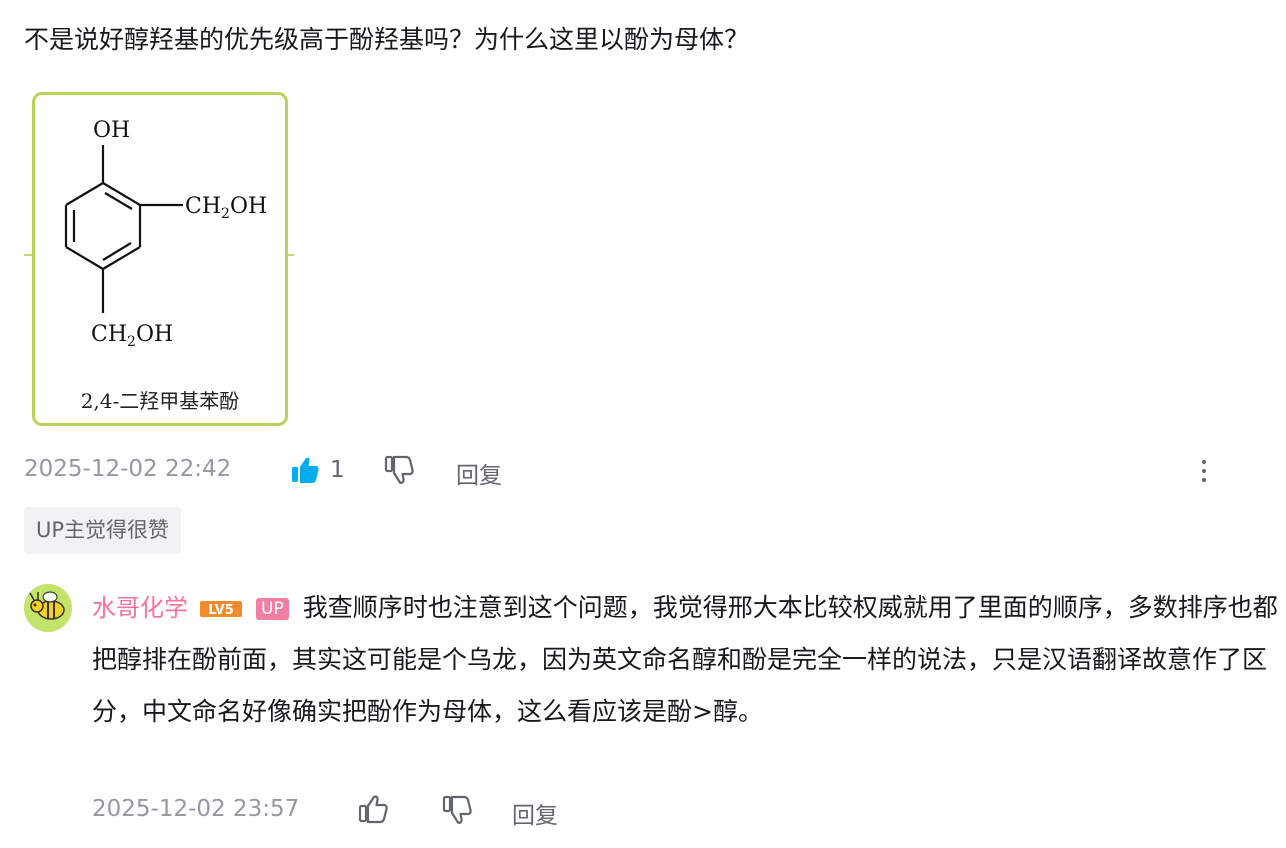 The height and width of the screenshot is (848, 1286). I want to click on thumbs-up-filled-icon, so click(305, 470).